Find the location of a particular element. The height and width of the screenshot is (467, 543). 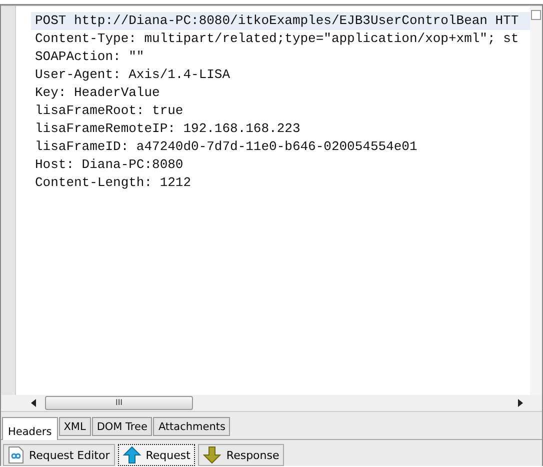

code-line: lisaFrameID: a47240d0-7d7d-11e0-b646-020054554e01 is located at coordinates (226, 147).